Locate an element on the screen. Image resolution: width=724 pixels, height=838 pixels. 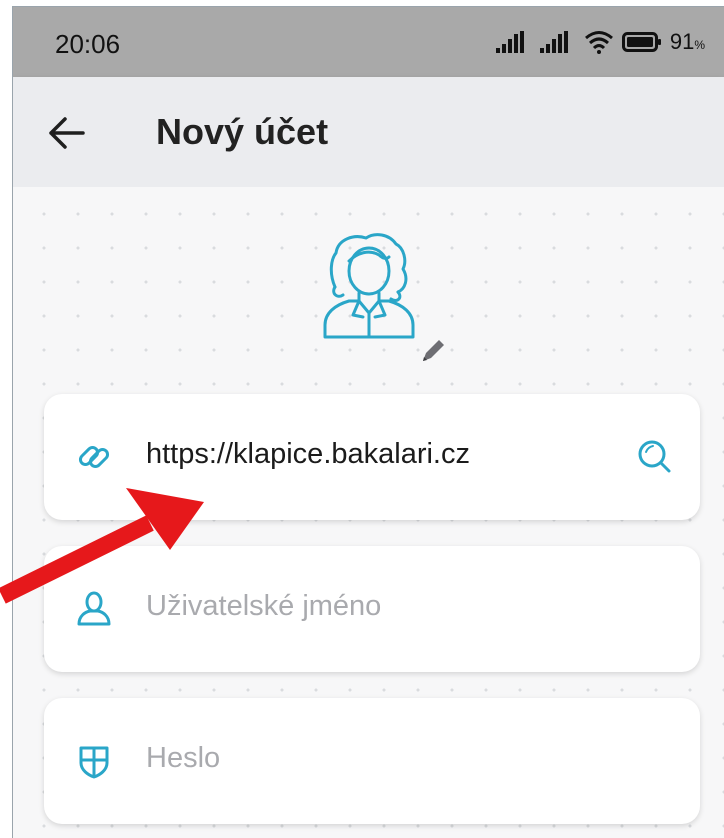
status-bar: 20:06 91% is located at coordinates (368, 42).